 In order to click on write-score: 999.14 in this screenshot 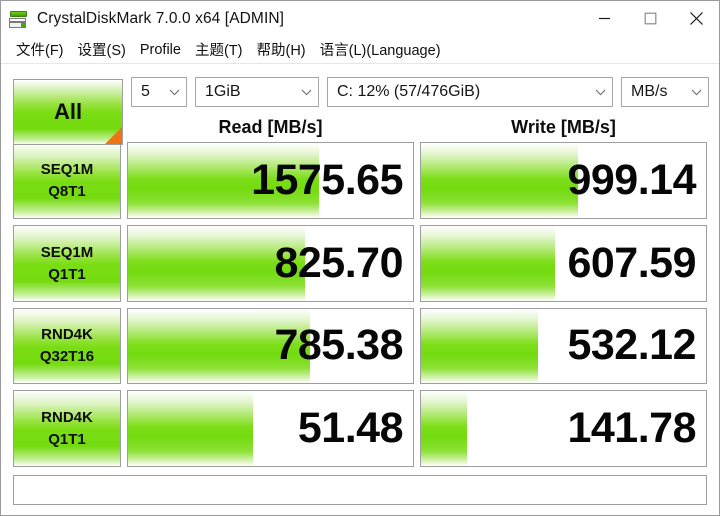, I will do `click(631, 179)`.